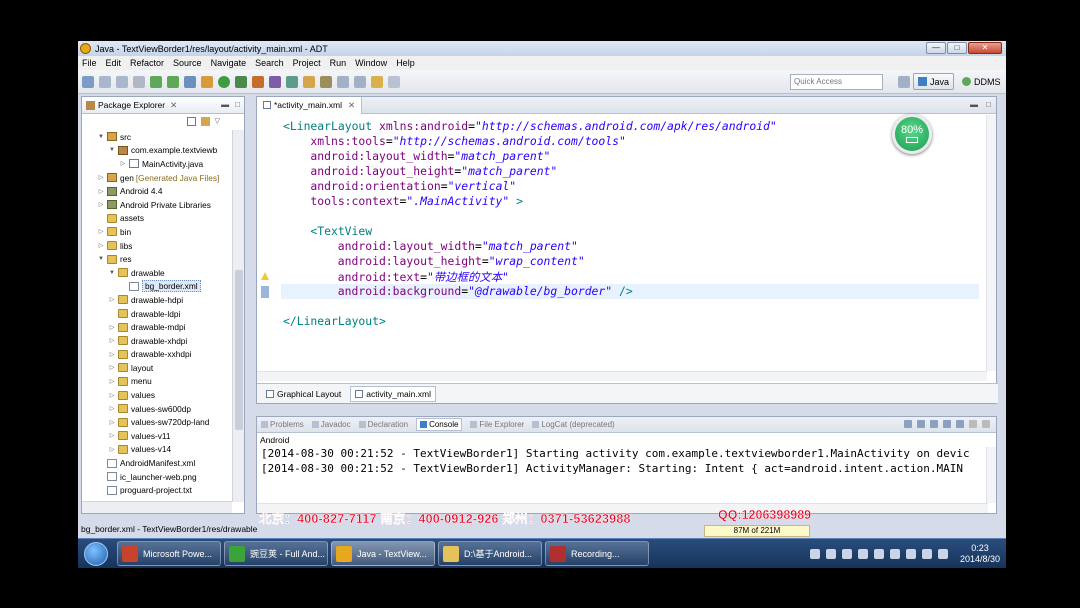 This screenshot has width=1080, height=608. I want to click on tree-item: ▼ res, so click(157, 259).